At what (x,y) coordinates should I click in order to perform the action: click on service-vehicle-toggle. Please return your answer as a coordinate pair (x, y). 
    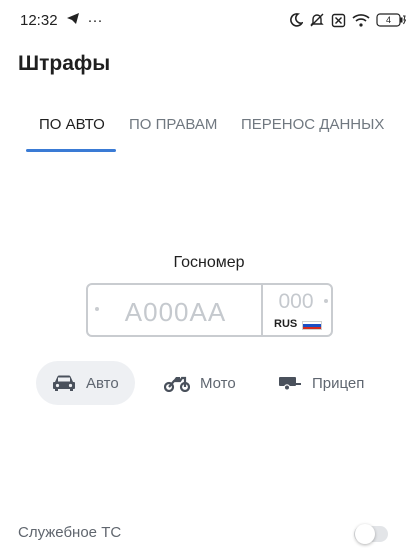
    Looking at the image, I should click on (371, 534).